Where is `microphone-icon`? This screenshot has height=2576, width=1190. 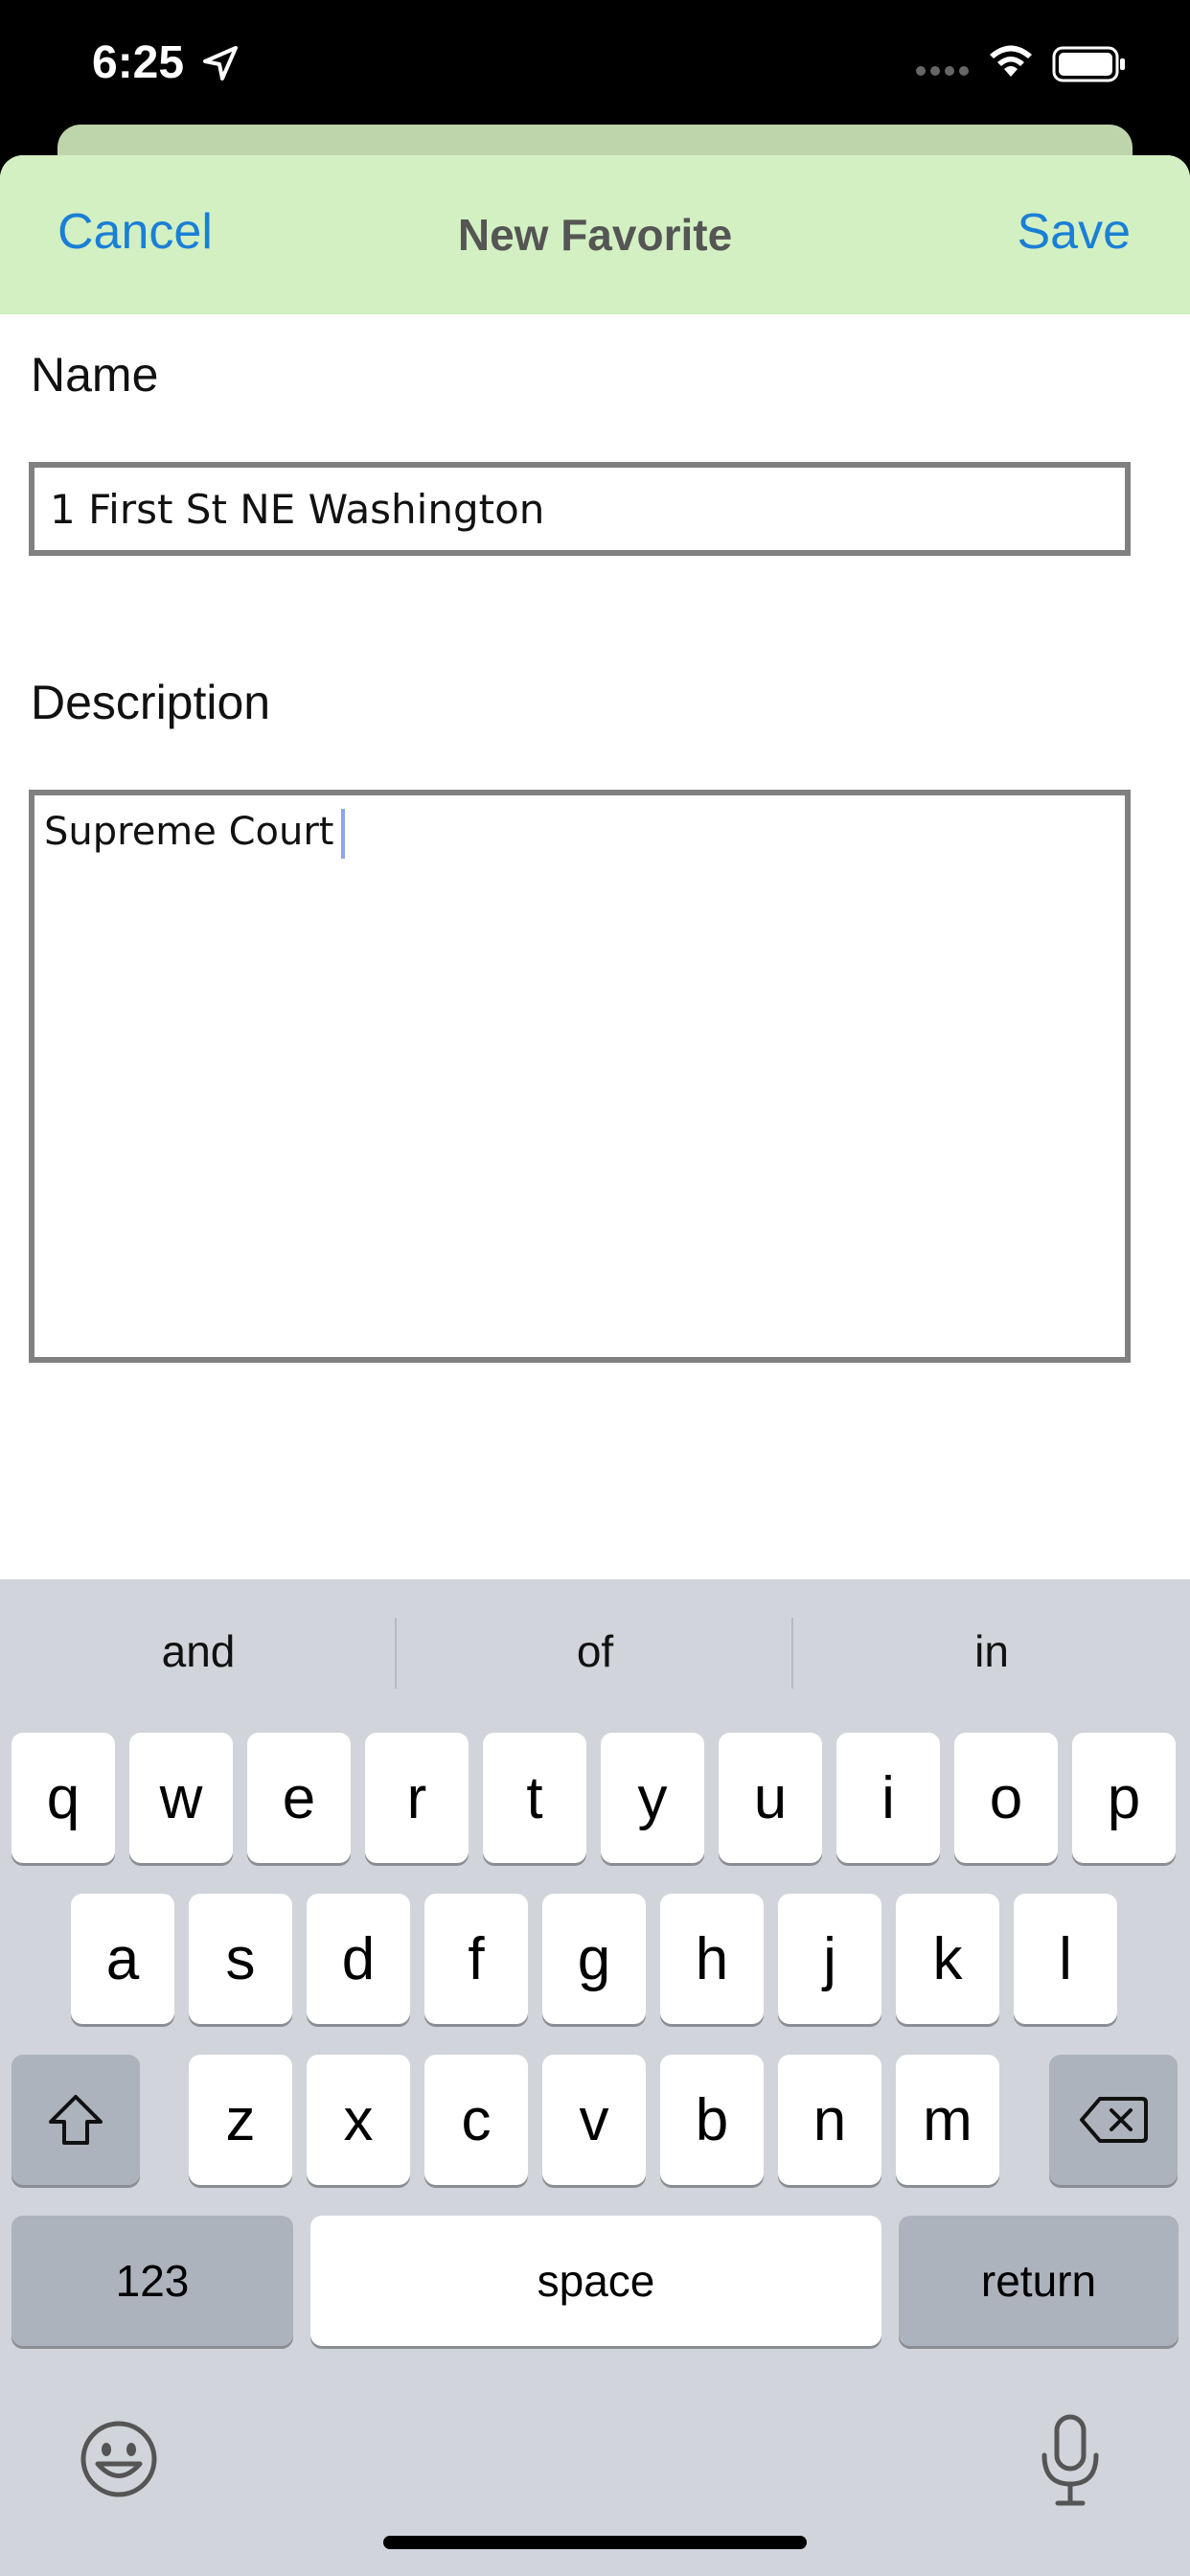
microphone-icon is located at coordinates (1070, 2461).